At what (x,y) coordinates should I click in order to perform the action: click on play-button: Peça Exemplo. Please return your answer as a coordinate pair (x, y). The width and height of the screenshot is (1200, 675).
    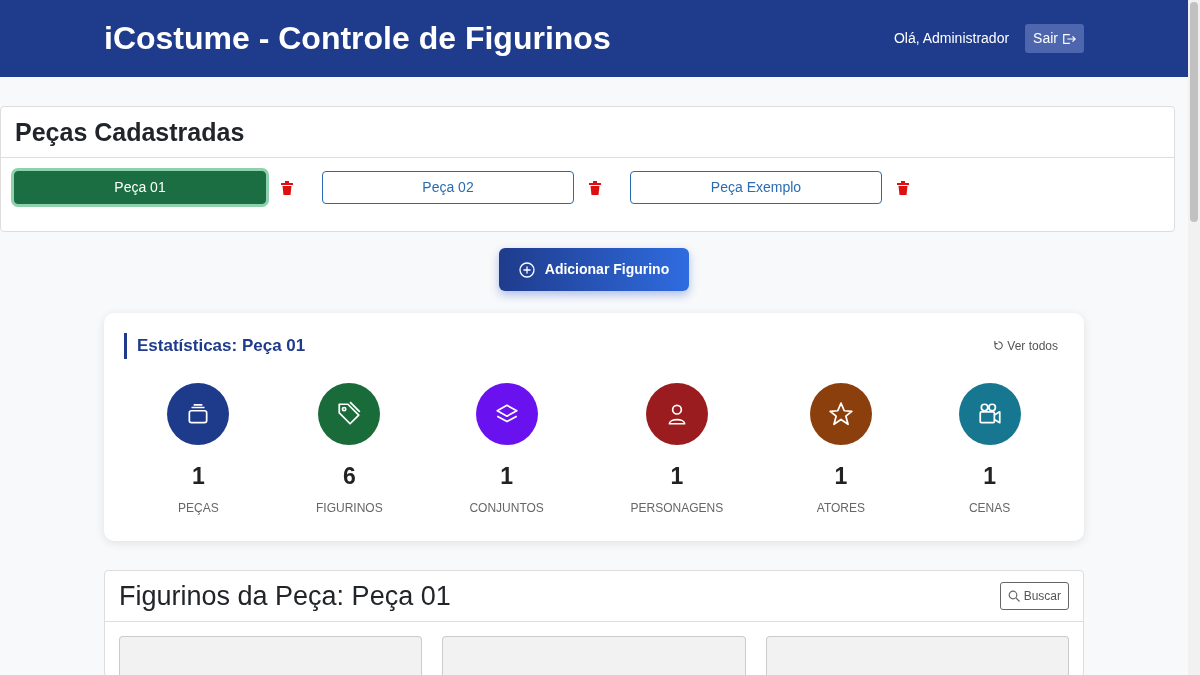
    Looking at the image, I should click on (756, 187).